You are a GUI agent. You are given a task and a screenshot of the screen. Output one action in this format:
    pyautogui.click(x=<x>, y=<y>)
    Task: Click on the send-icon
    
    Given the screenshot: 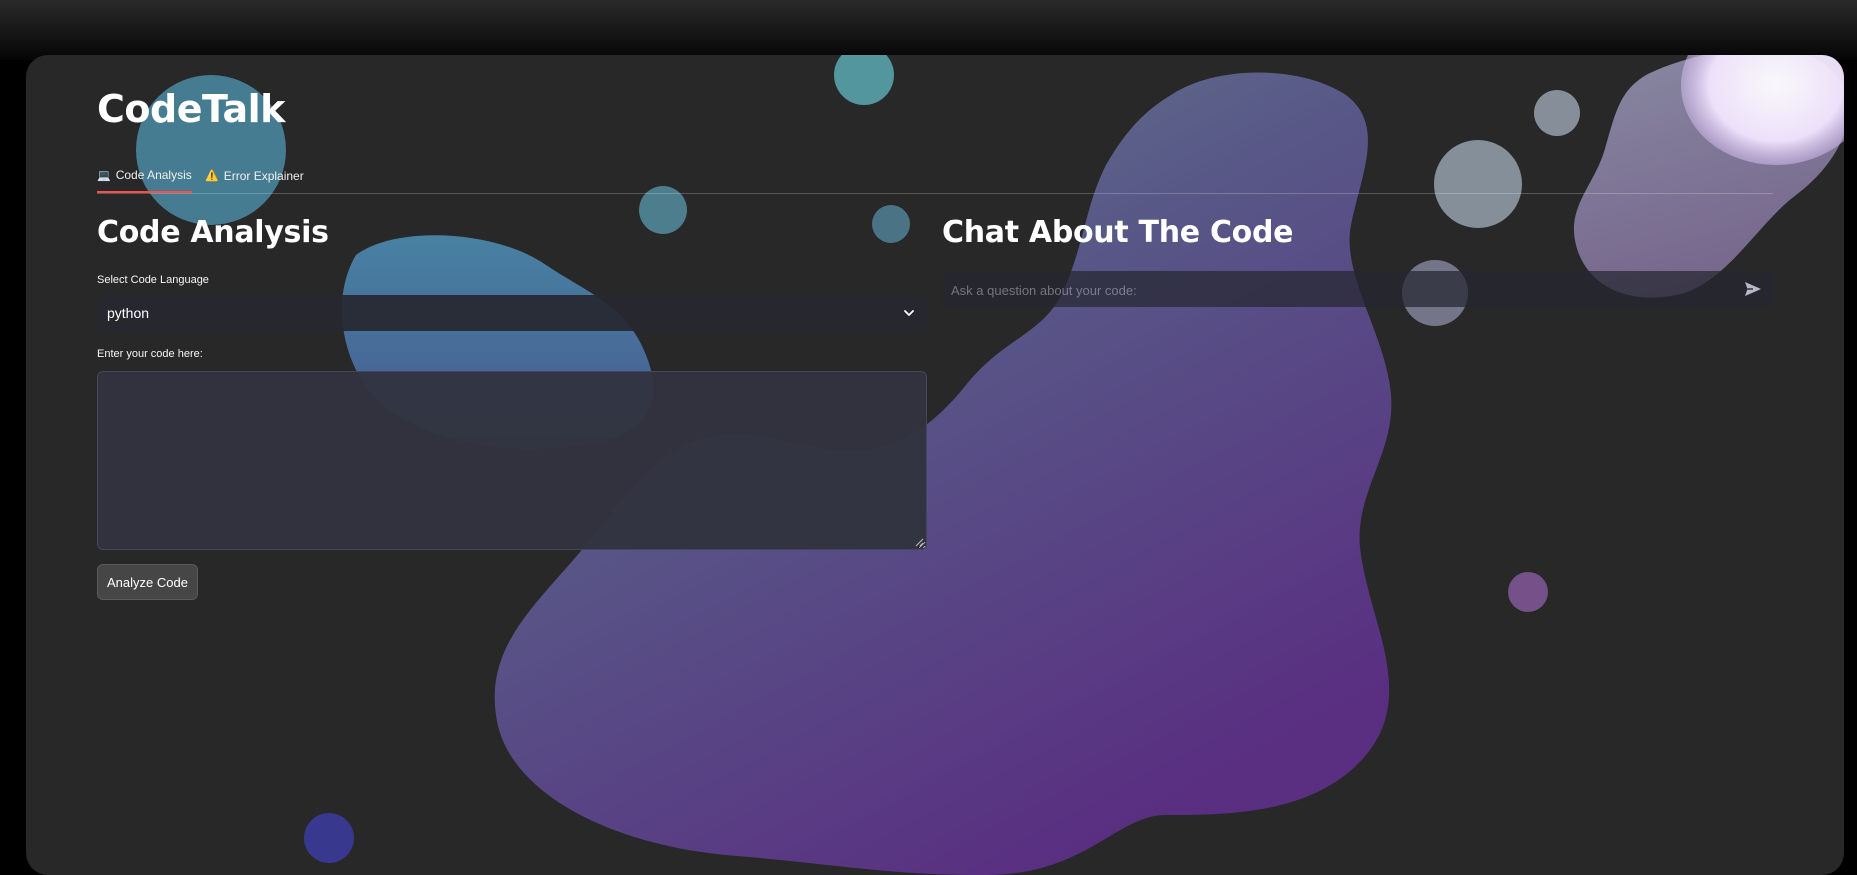 What is the action you would take?
    pyautogui.click(x=1753, y=289)
    